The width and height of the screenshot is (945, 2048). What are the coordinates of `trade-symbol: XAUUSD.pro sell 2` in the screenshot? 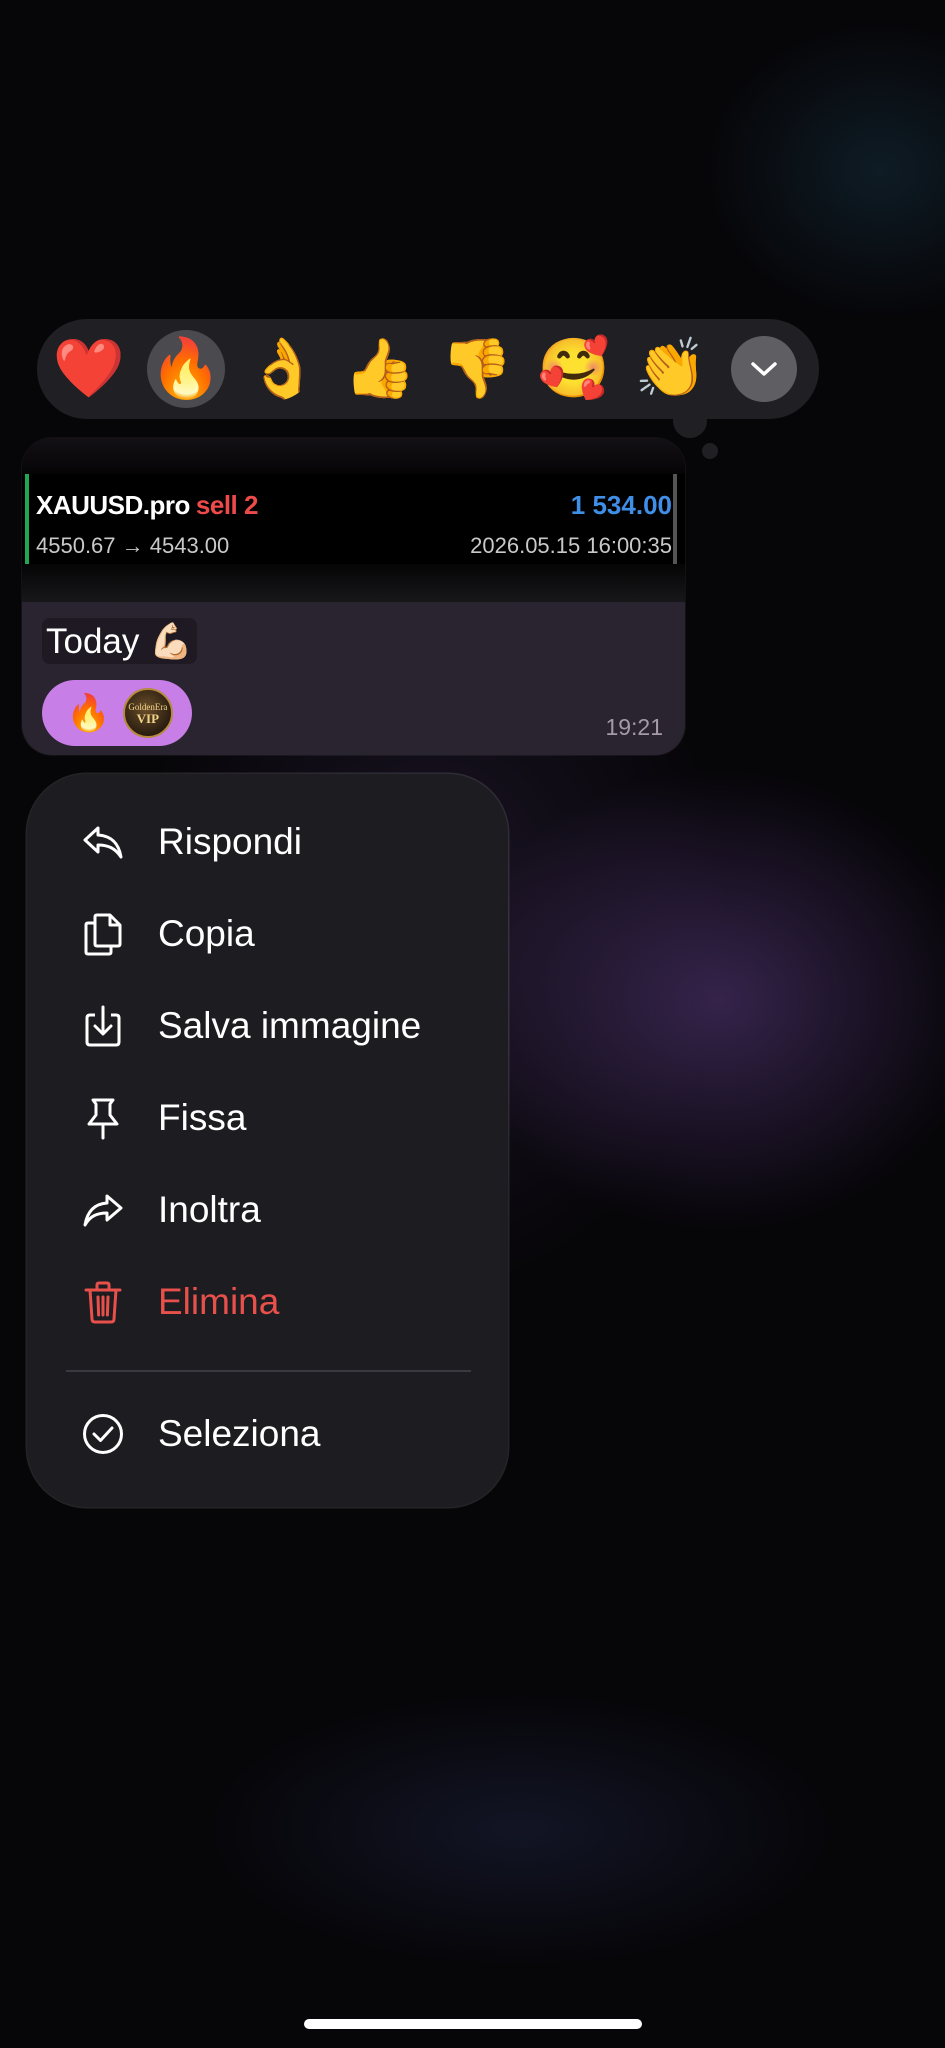 It's located at (147, 505).